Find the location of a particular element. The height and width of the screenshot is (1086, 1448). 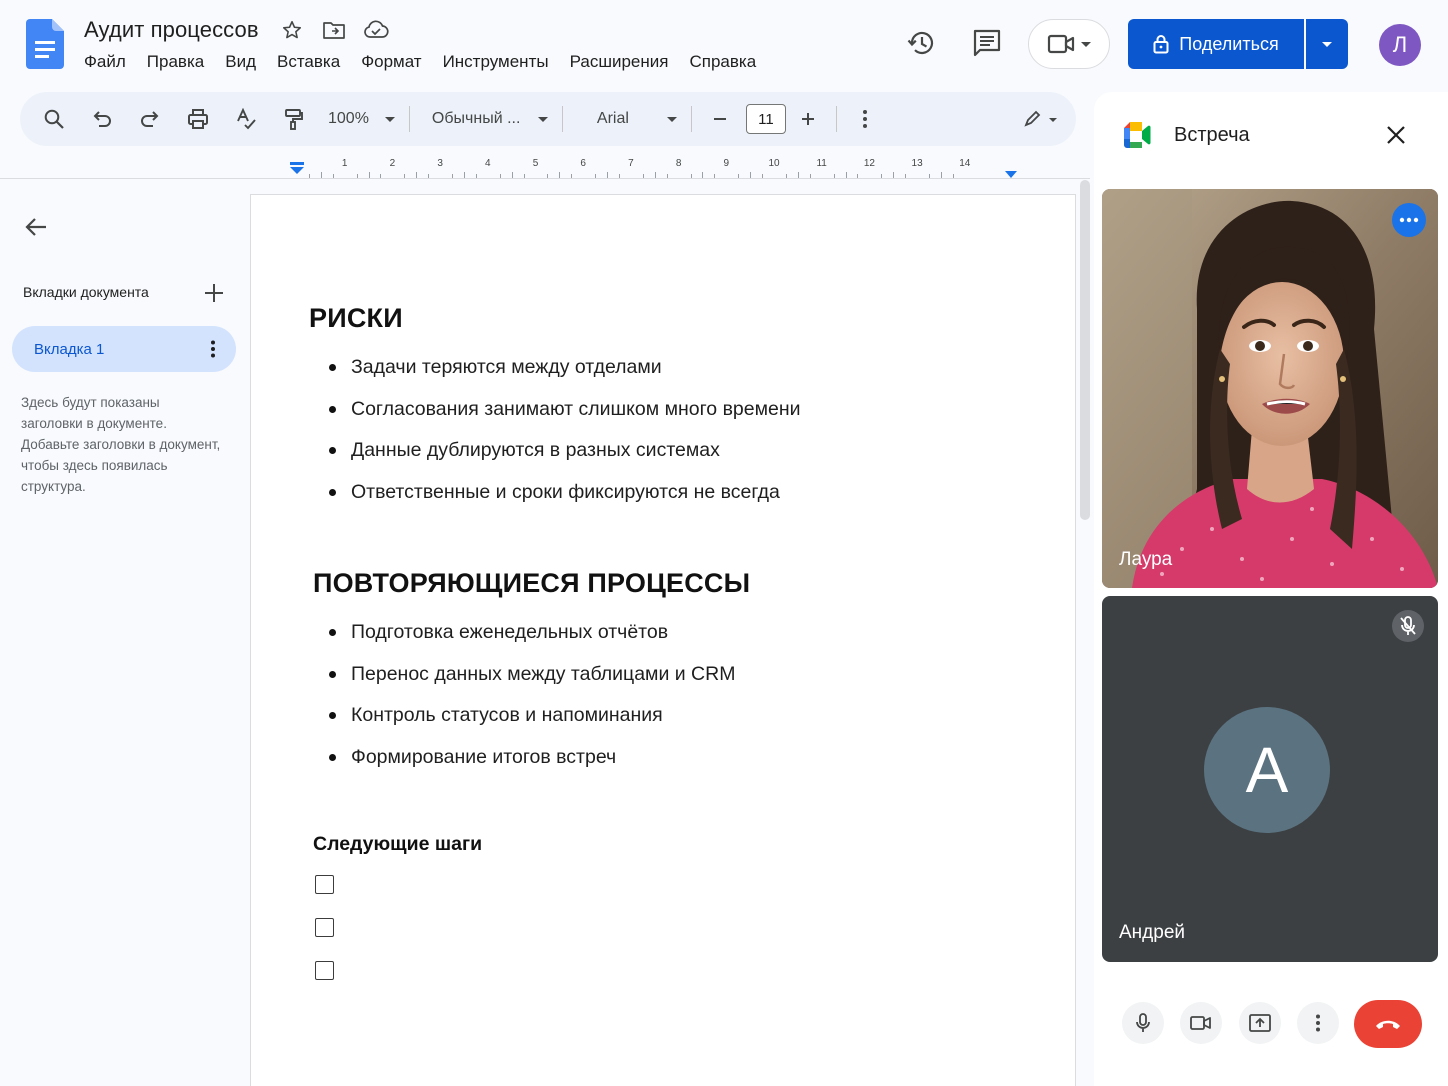

menu-file: Файл is located at coordinates (105, 62).